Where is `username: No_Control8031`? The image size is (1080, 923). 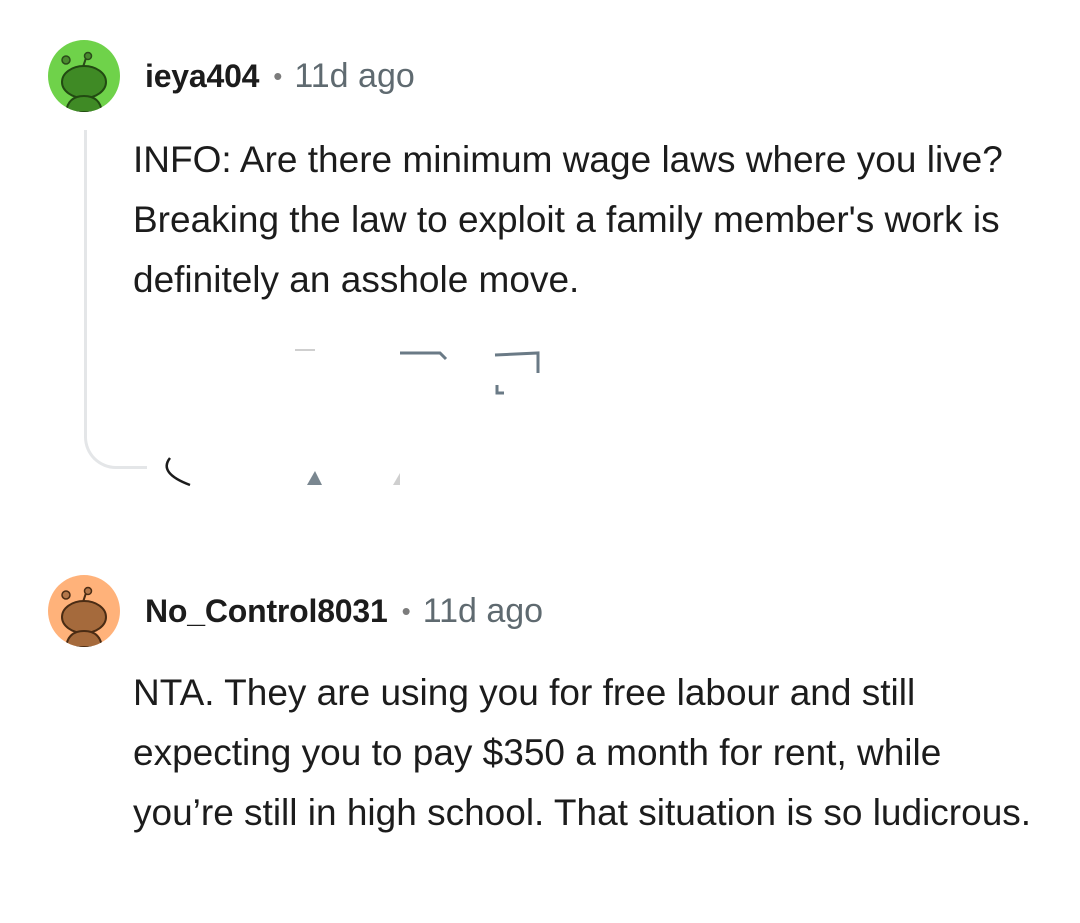
username: No_Control8031 is located at coordinates (266, 611).